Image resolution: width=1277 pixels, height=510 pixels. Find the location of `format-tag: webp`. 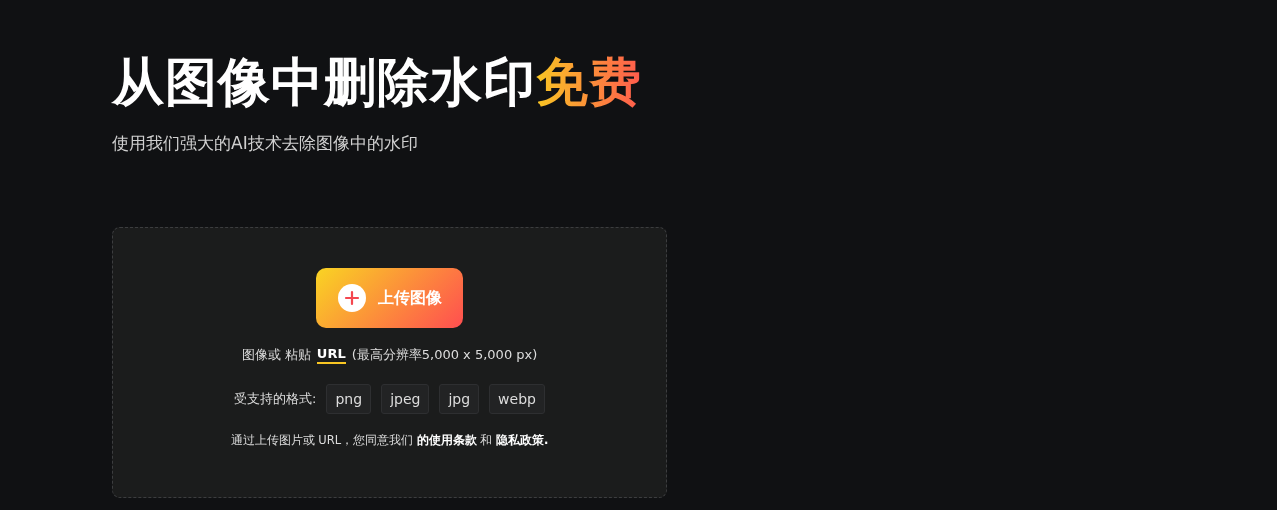

format-tag: webp is located at coordinates (517, 399).